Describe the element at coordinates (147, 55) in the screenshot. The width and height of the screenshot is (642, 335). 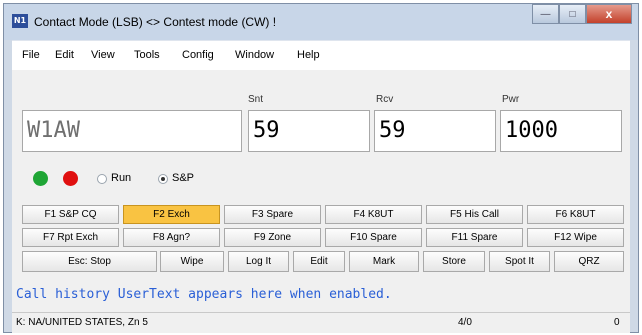
I see `menu-tools: Tools` at that location.